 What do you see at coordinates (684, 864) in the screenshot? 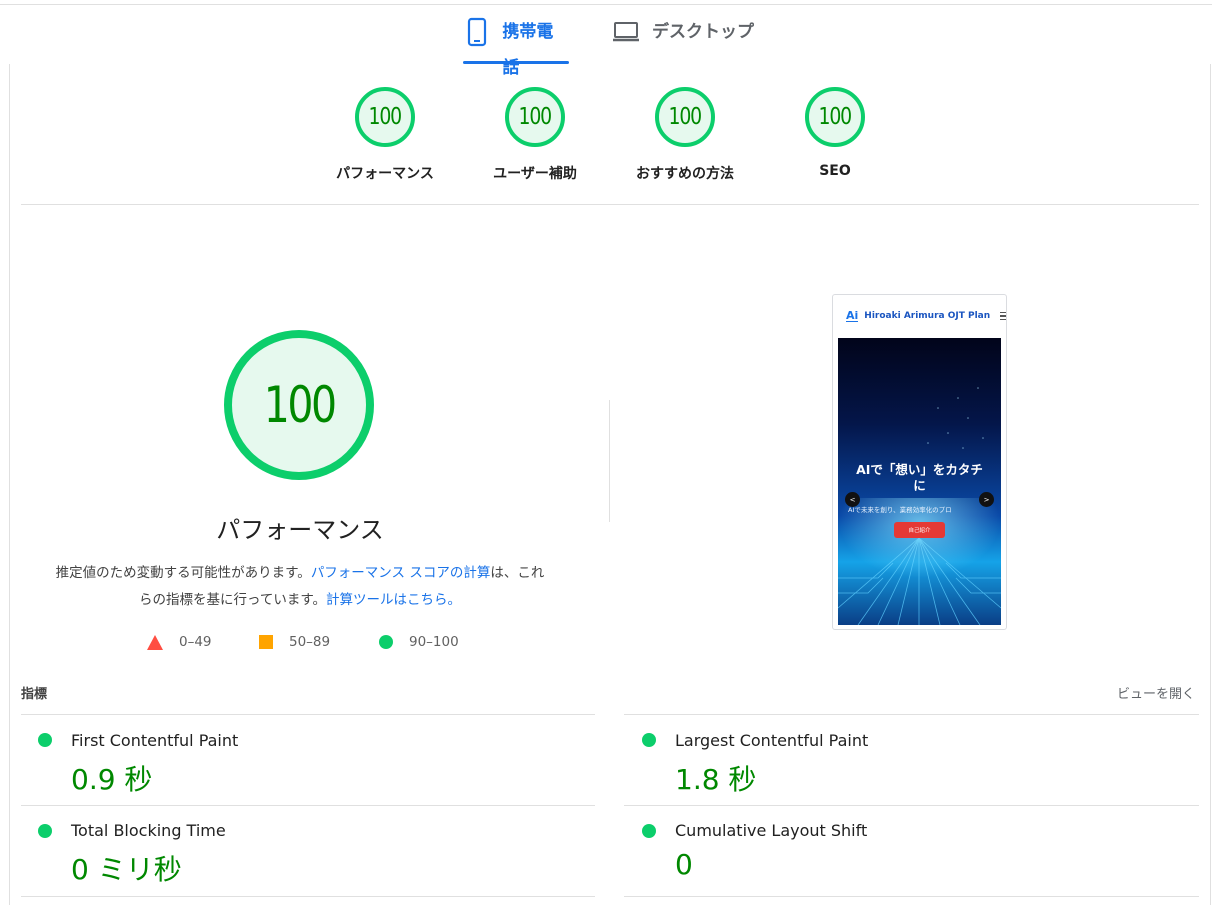
I see `metric-value: 0` at bounding box center [684, 864].